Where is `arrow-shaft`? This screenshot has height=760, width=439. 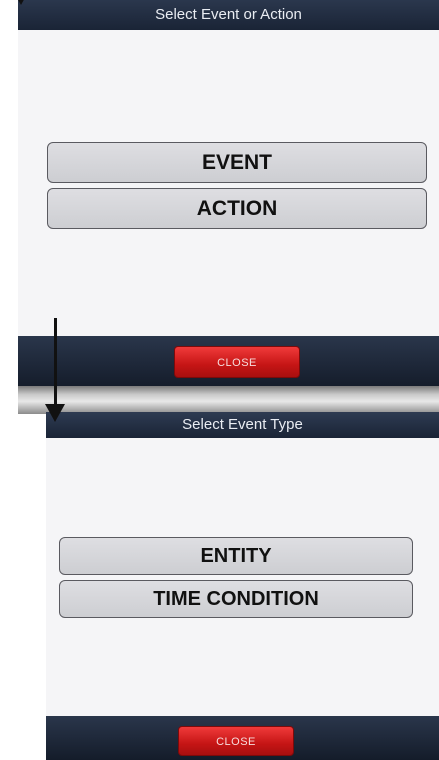 arrow-shaft is located at coordinates (55, 364).